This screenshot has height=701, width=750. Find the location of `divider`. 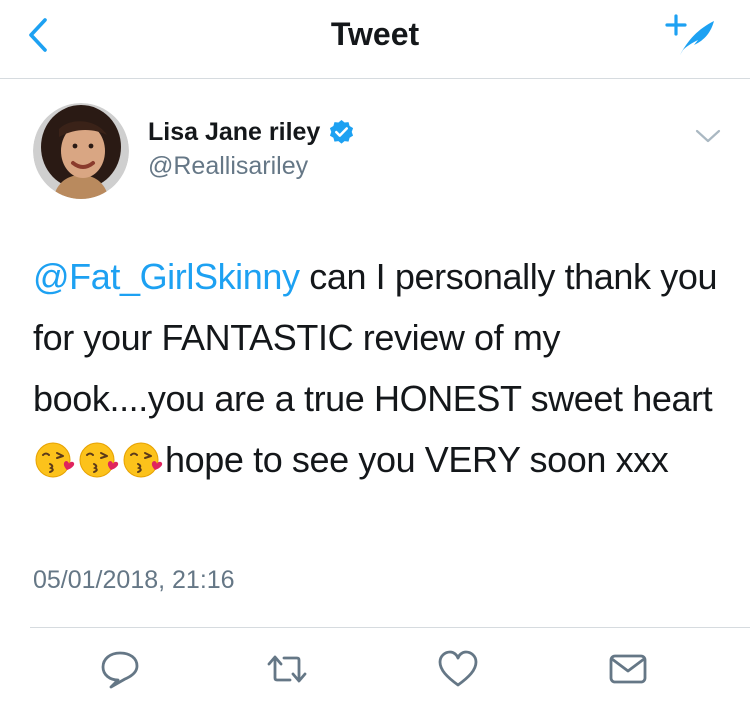

divider is located at coordinates (390, 627).